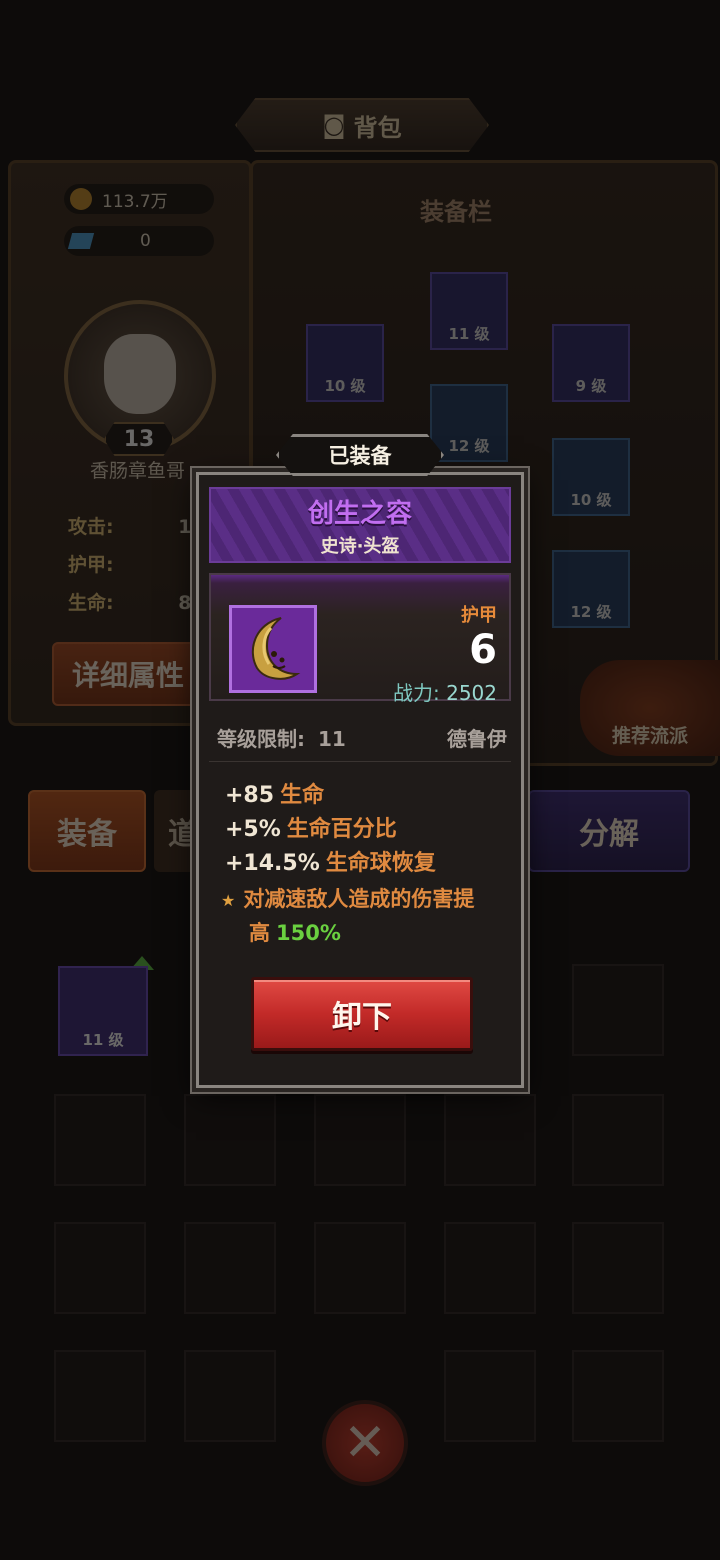  I want to click on coin-icon, so click(81, 199).